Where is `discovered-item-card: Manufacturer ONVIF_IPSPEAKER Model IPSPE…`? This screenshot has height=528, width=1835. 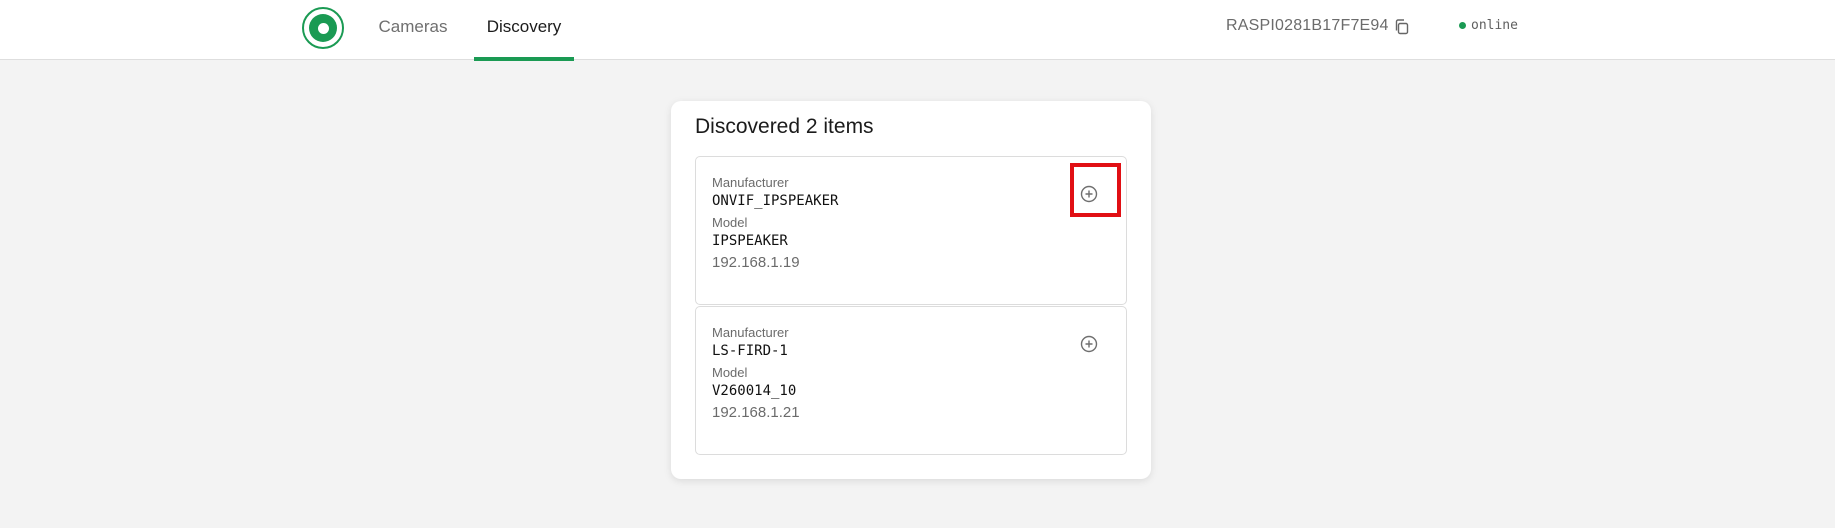
discovered-item-card: Manufacturer ONVIF_IPSPEAKER Model IPSPE… is located at coordinates (911, 230).